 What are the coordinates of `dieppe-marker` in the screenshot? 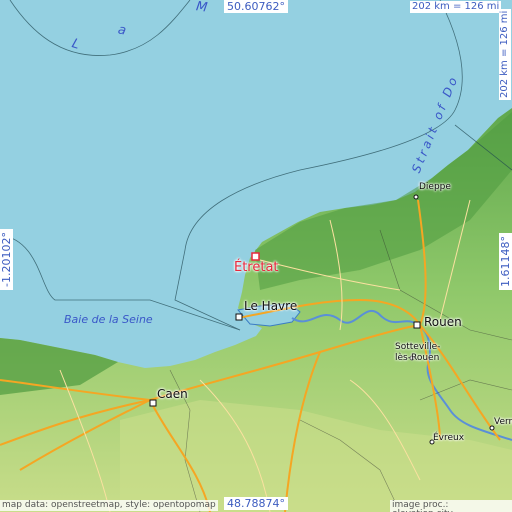 It's located at (416, 197).